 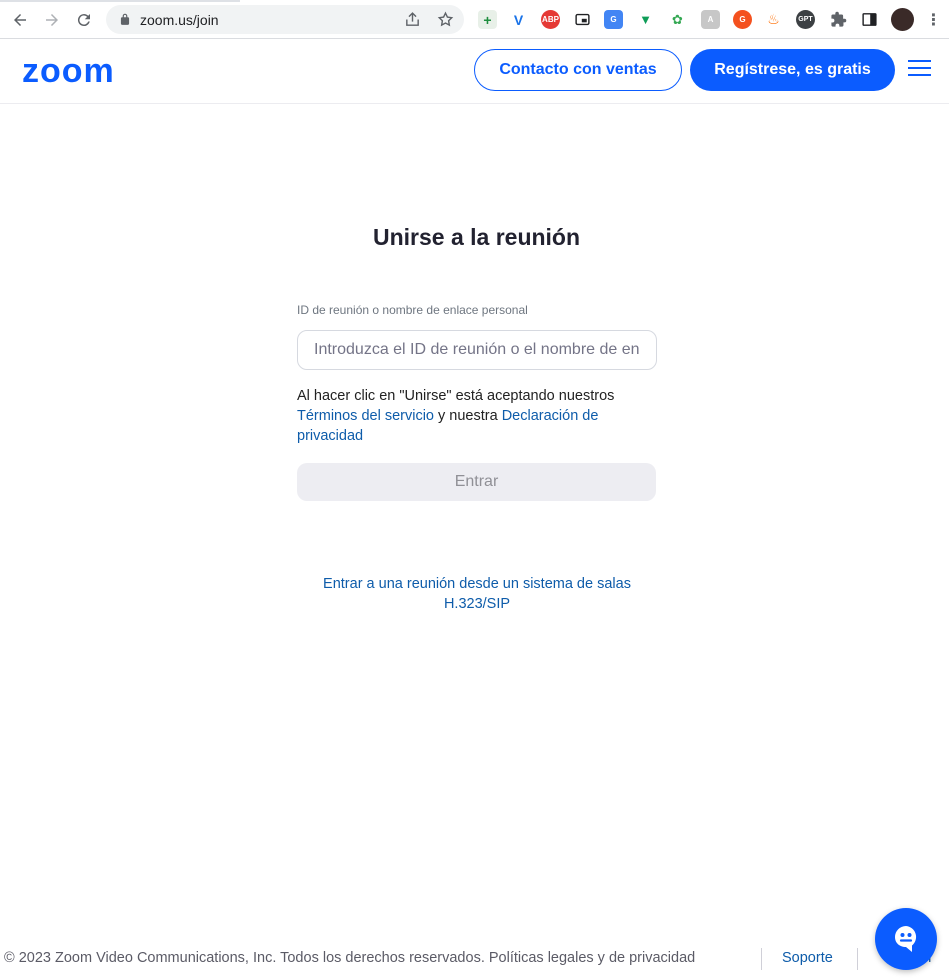 What do you see at coordinates (805, 19) in the screenshot?
I see `chatgpt-extension-icon: GPT` at bounding box center [805, 19].